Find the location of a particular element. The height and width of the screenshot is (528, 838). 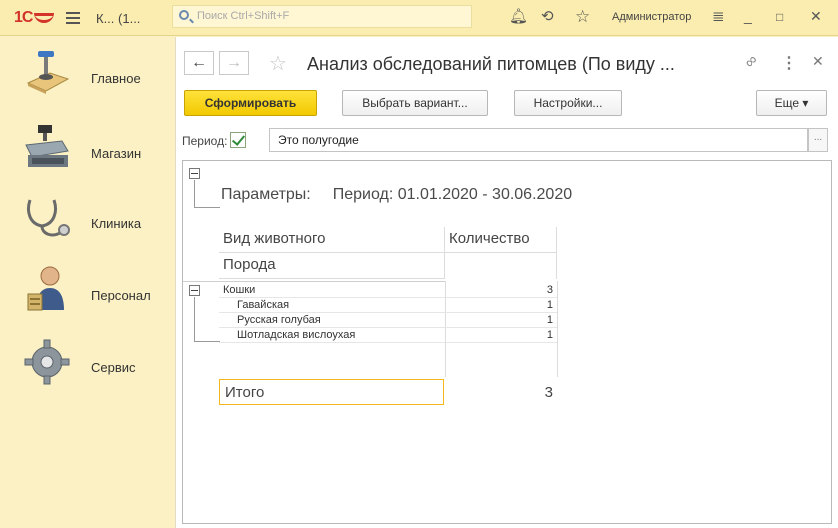

close-form-icon: ✕ is located at coordinates (818, 61).